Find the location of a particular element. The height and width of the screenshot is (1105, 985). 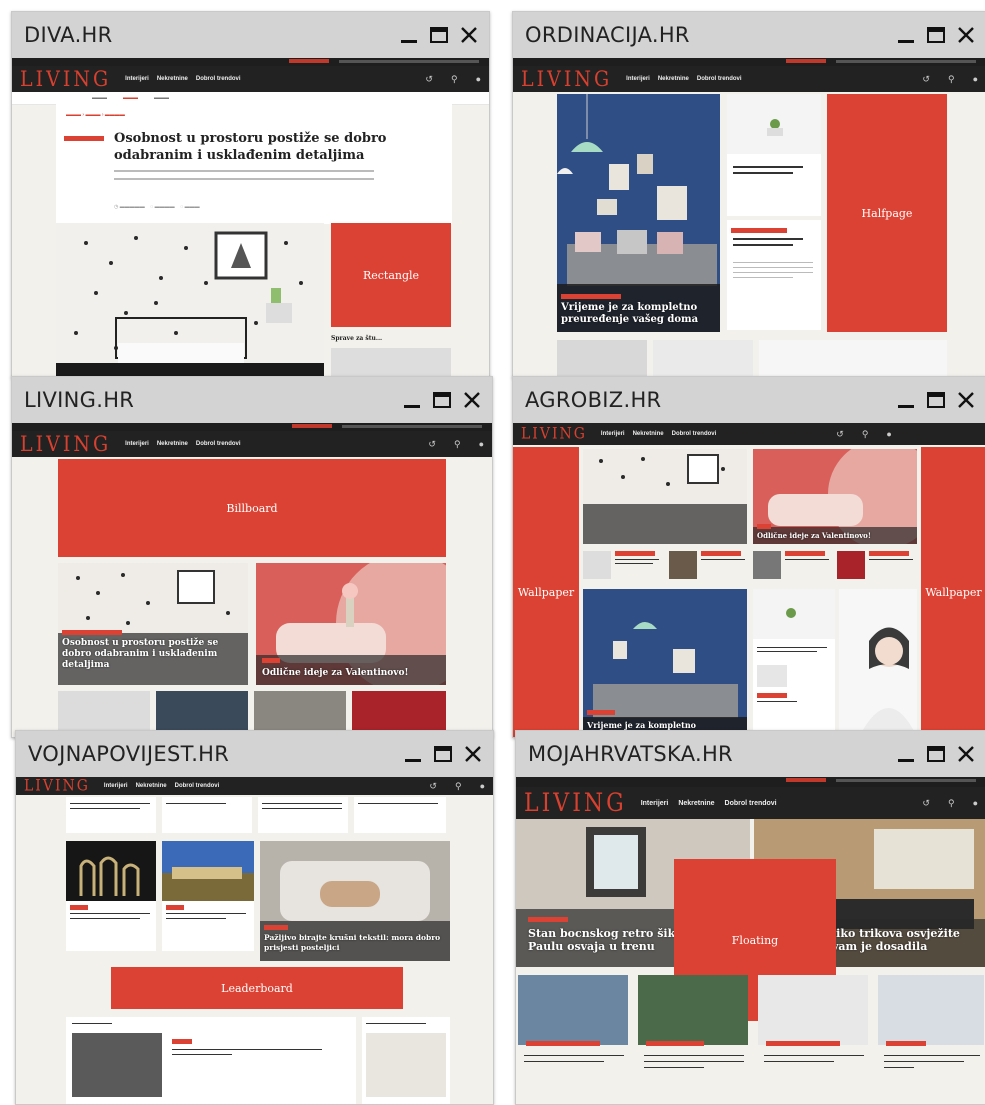

window-titlebar: MOJAHRVATSKA.HR is located at coordinates (750, 754).